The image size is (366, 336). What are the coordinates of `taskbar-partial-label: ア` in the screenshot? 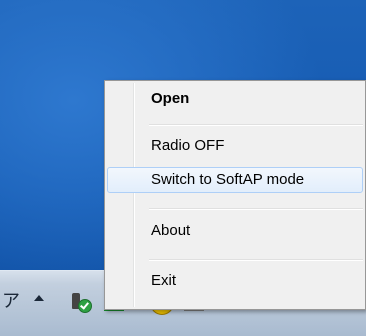 It's located at (11, 301).